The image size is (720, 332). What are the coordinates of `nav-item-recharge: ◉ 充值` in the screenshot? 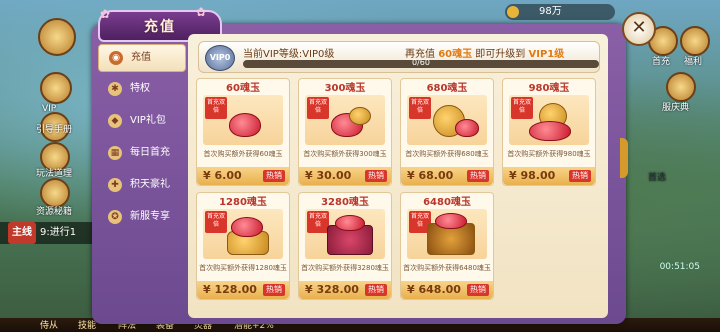 It's located at (142, 58).